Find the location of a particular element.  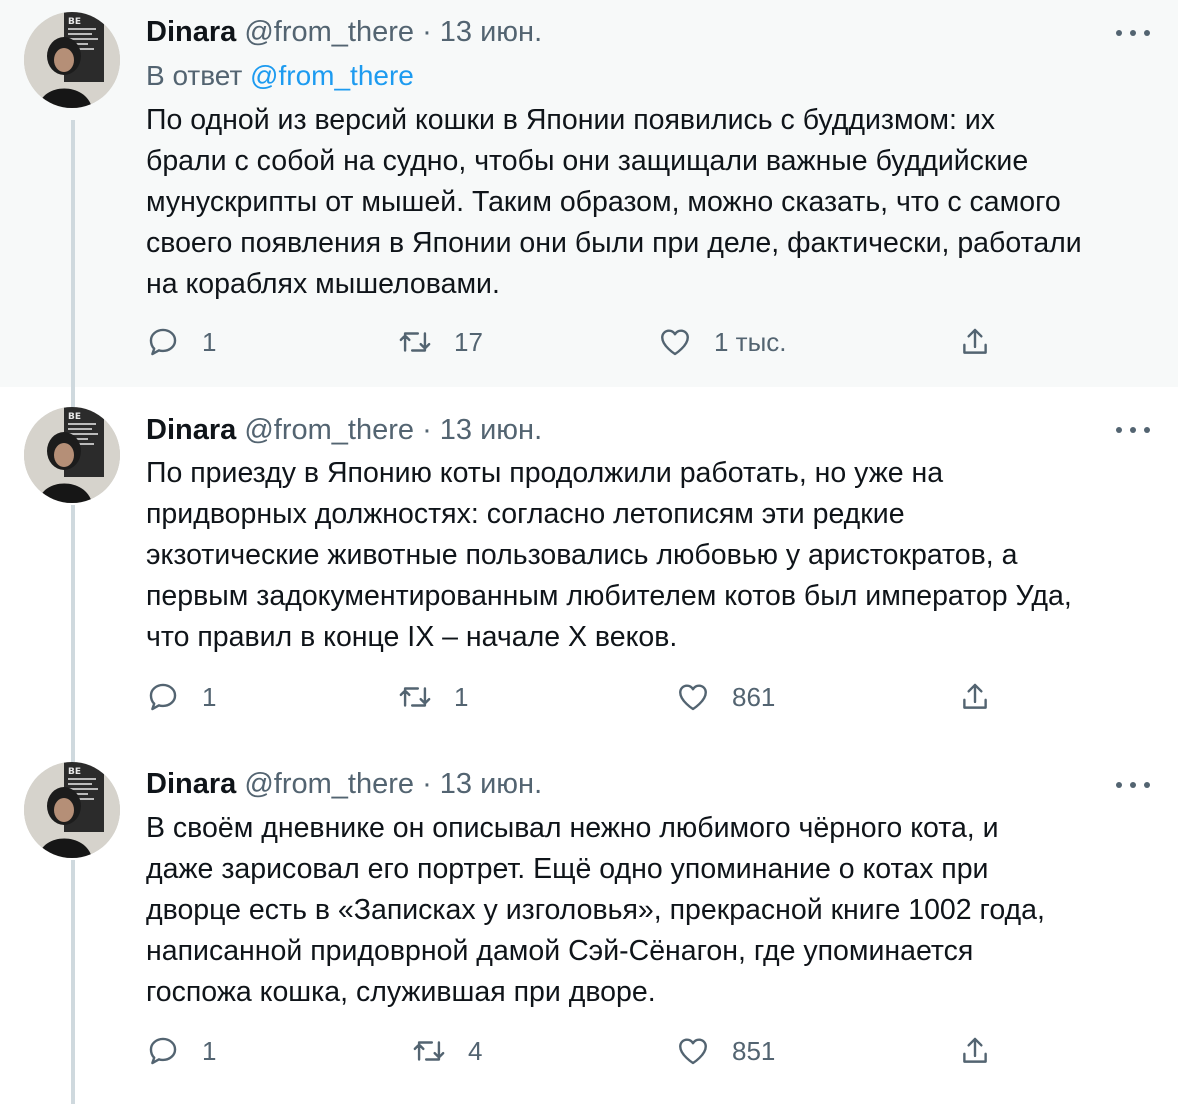

retweet-button: 17 is located at coordinates (440, 342).